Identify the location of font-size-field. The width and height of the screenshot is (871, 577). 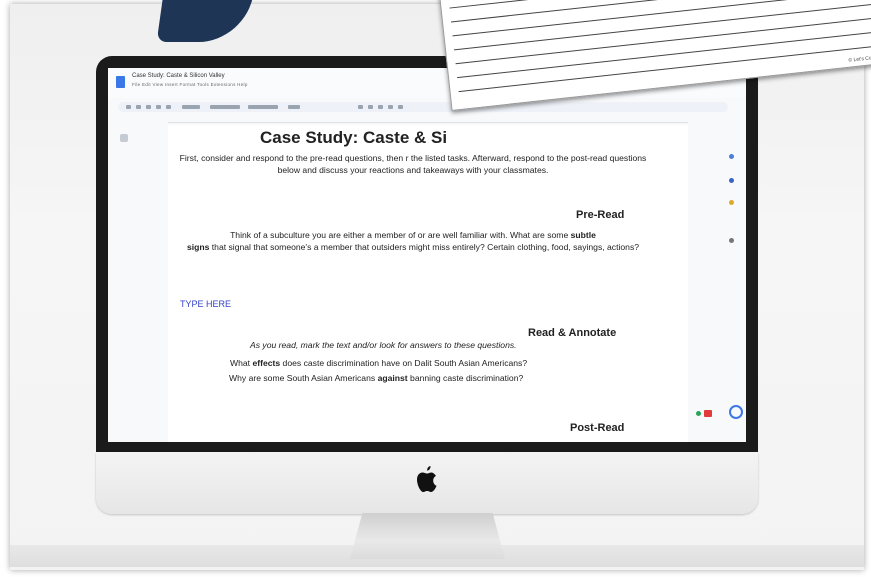
(294, 107).